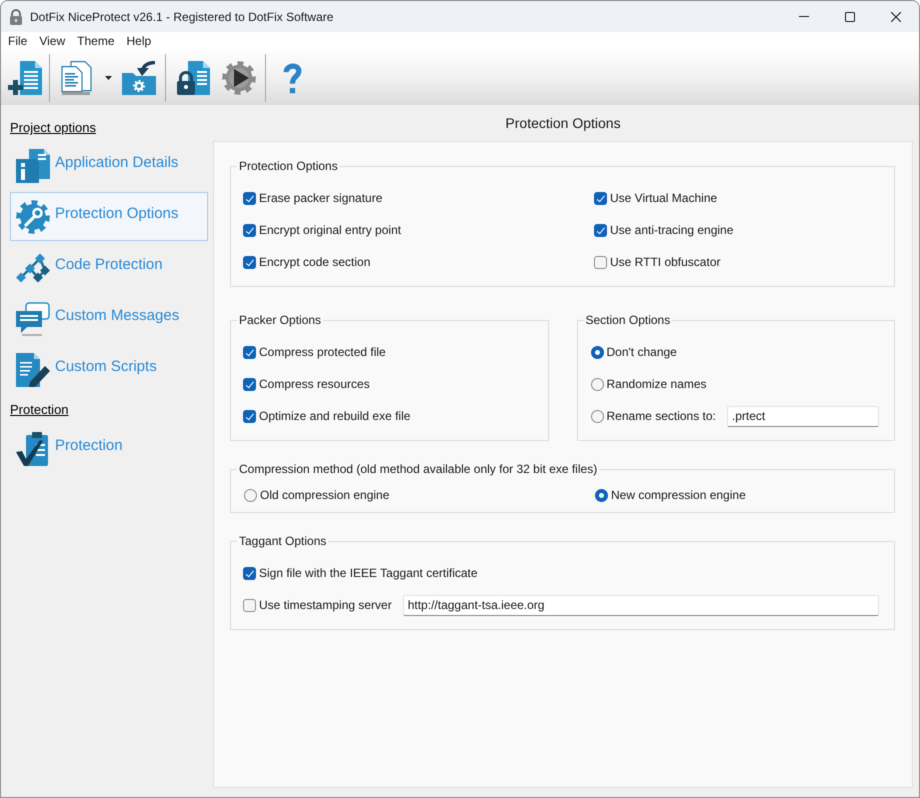 The image size is (920, 798). Describe the element at coordinates (280, 320) in the screenshot. I see `group-title: Packer Options` at that location.